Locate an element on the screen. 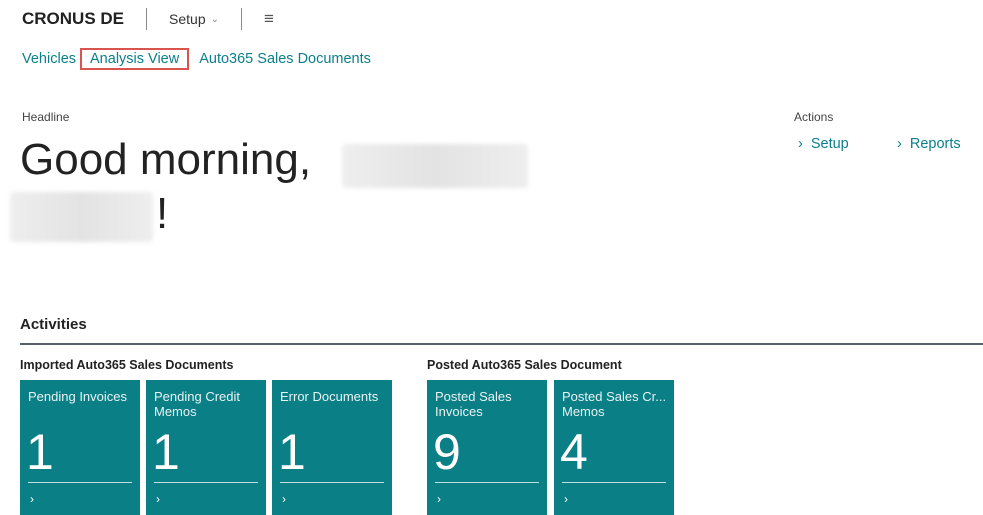 This screenshot has width=983, height=515. action-label: Reports is located at coordinates (935, 144).